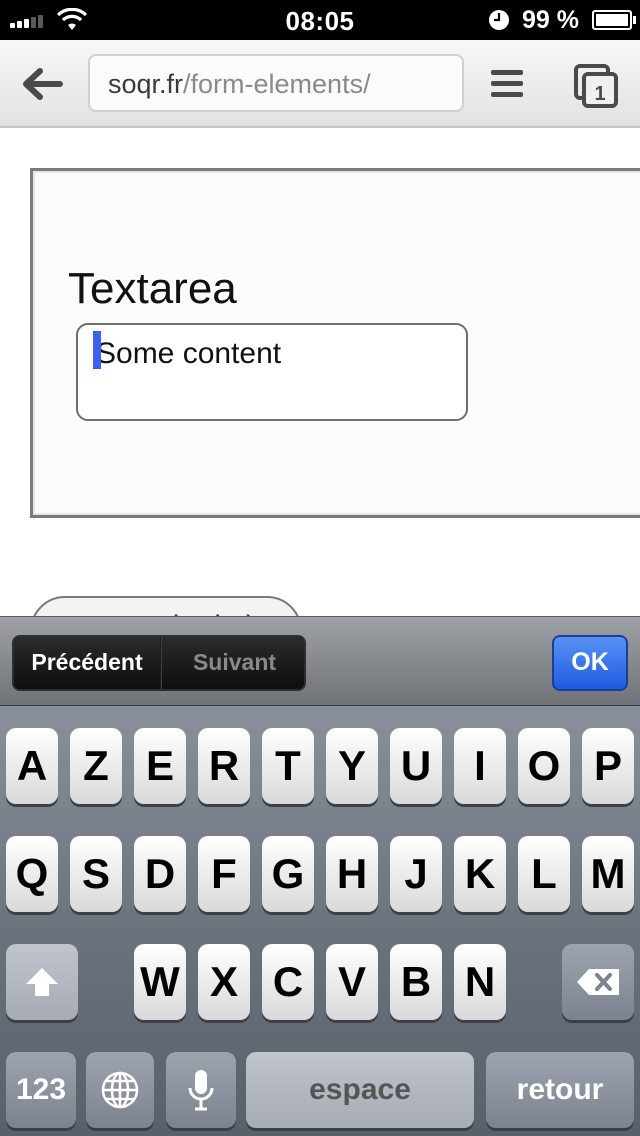  I want to click on key-g: G, so click(288, 874).